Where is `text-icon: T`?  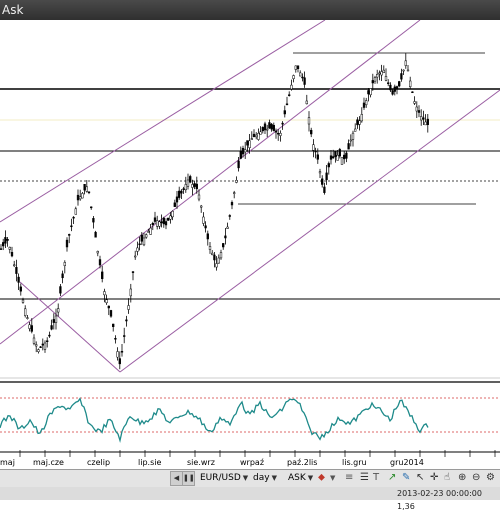
text-icon: T is located at coordinates (376, 478).